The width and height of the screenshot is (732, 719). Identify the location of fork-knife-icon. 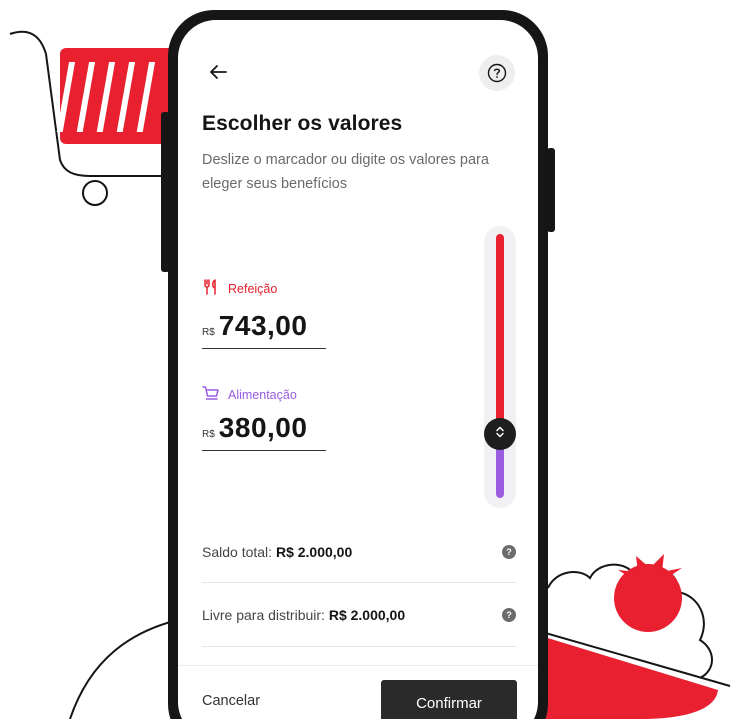
(211, 288).